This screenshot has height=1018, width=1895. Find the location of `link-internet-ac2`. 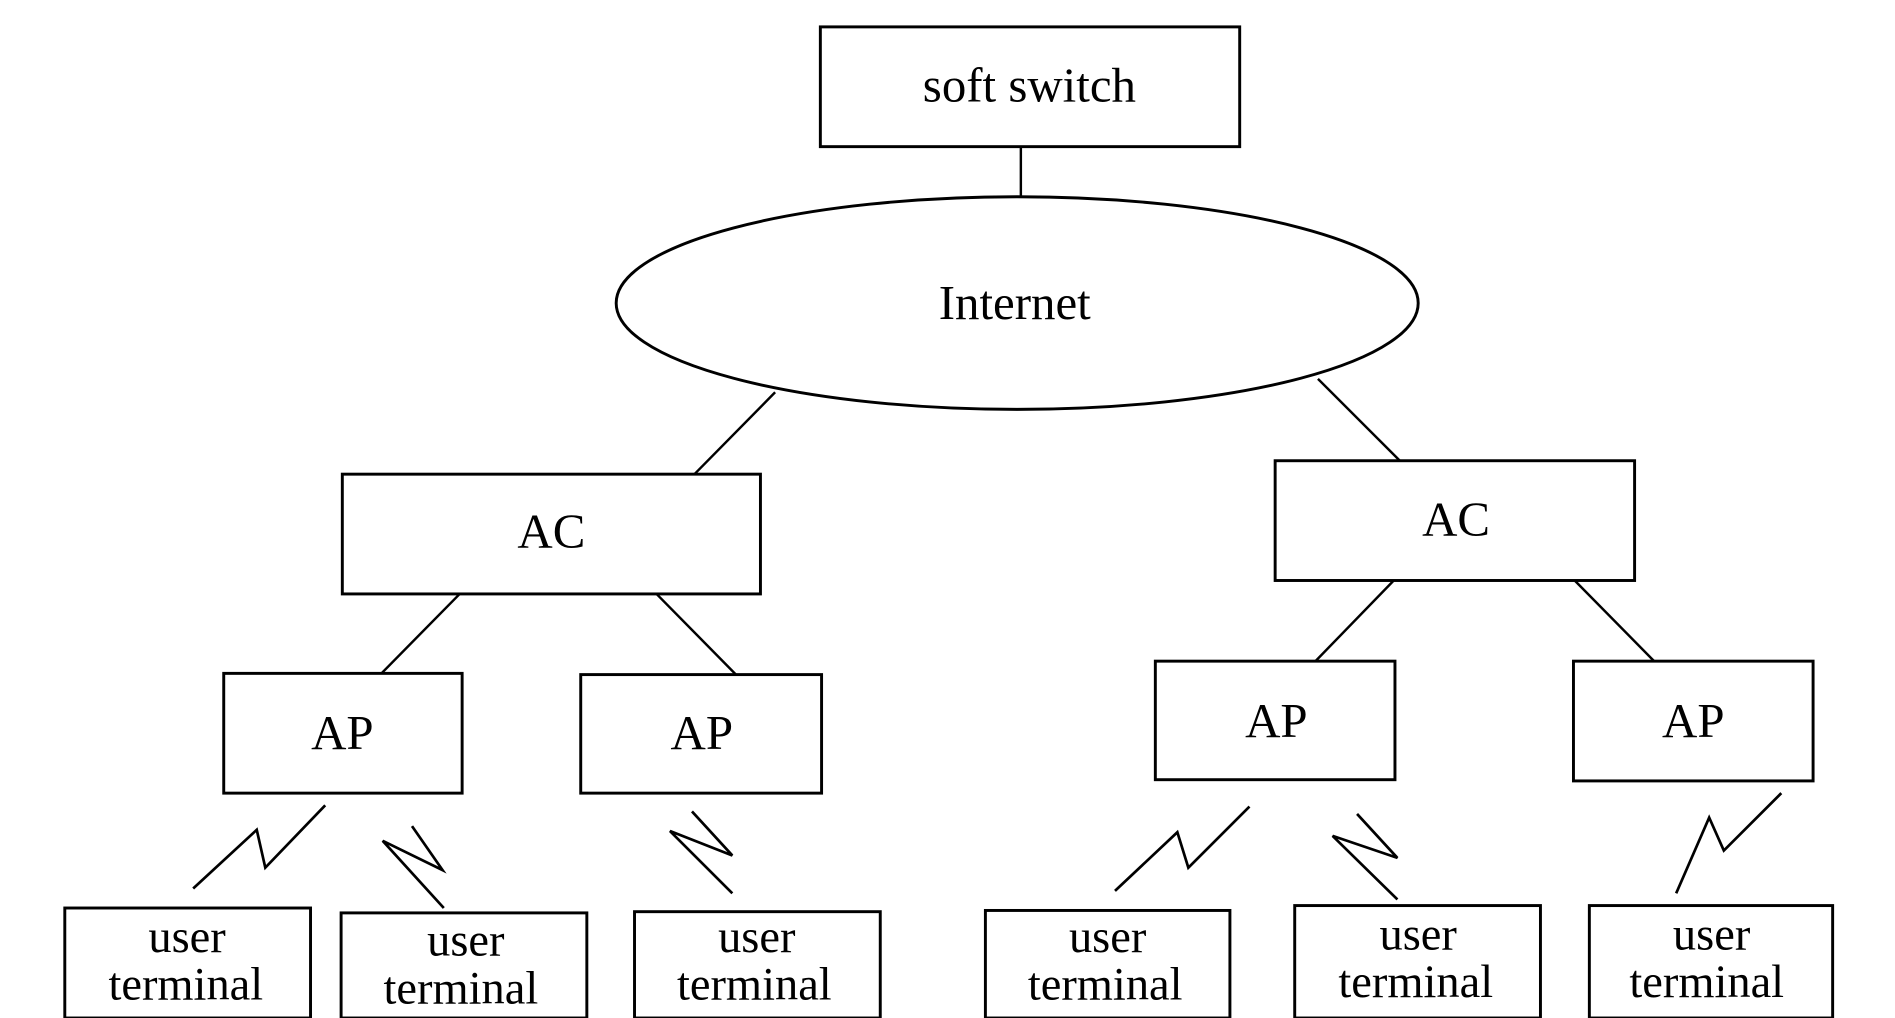

link-internet-ac2 is located at coordinates (1359, 419).